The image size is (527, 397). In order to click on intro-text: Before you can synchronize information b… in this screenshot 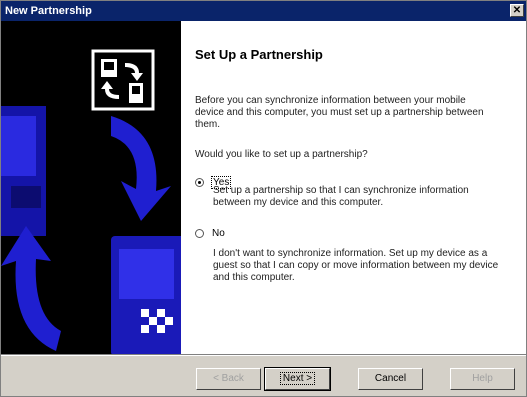, I will do `click(339, 112)`.